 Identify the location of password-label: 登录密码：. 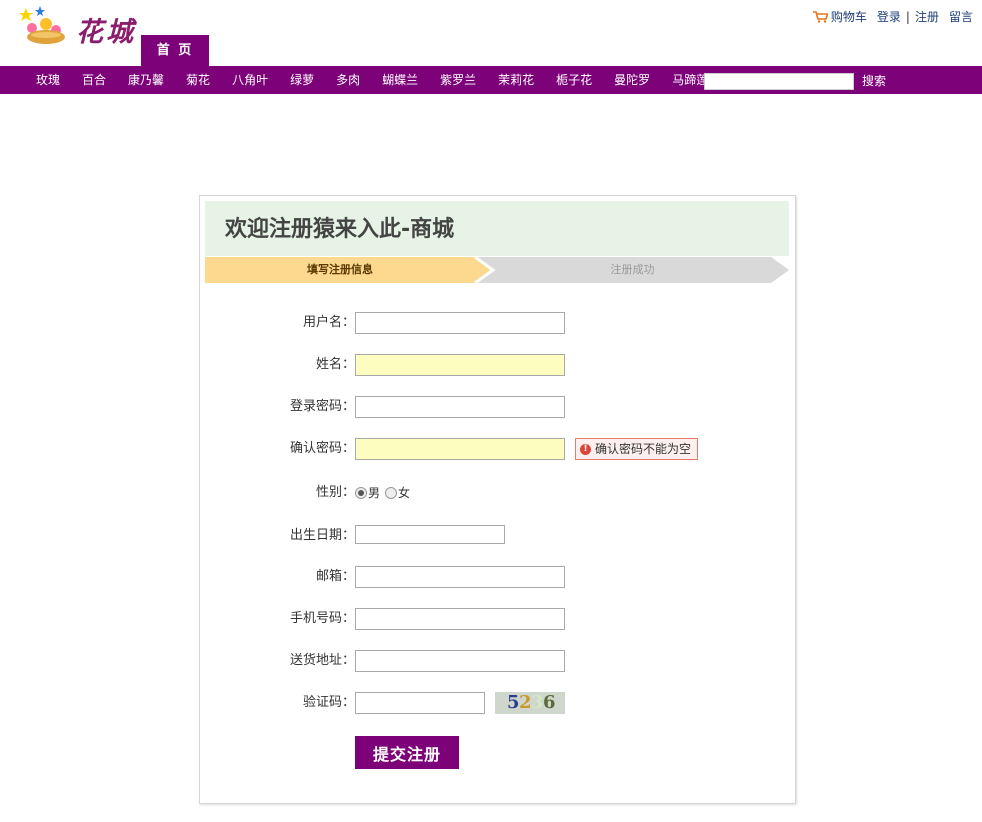
(322, 407).